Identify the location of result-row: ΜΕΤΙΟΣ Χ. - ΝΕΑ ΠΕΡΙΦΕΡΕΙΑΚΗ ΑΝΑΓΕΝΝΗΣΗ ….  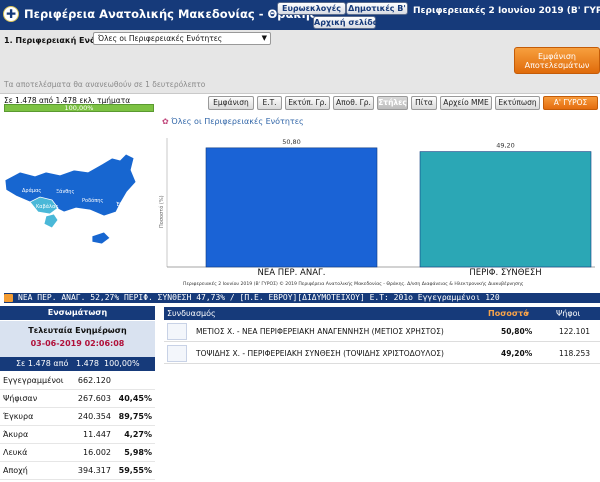
(382, 331).